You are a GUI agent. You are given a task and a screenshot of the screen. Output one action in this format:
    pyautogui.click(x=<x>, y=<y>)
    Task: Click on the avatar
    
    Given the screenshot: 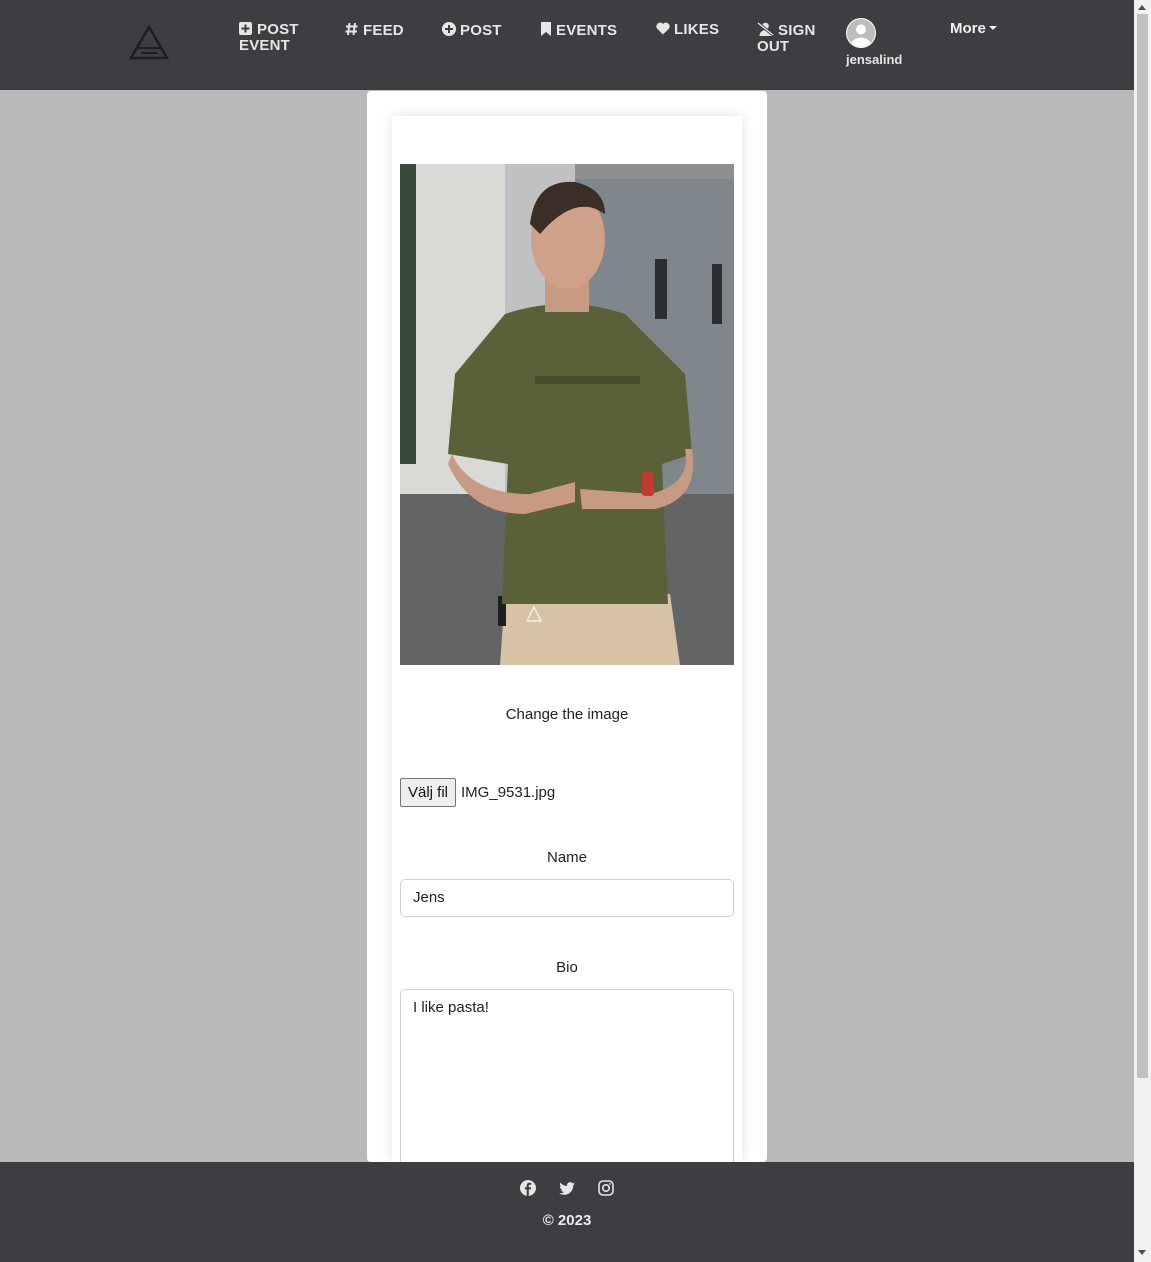 What is the action you would take?
    pyautogui.click(x=861, y=33)
    